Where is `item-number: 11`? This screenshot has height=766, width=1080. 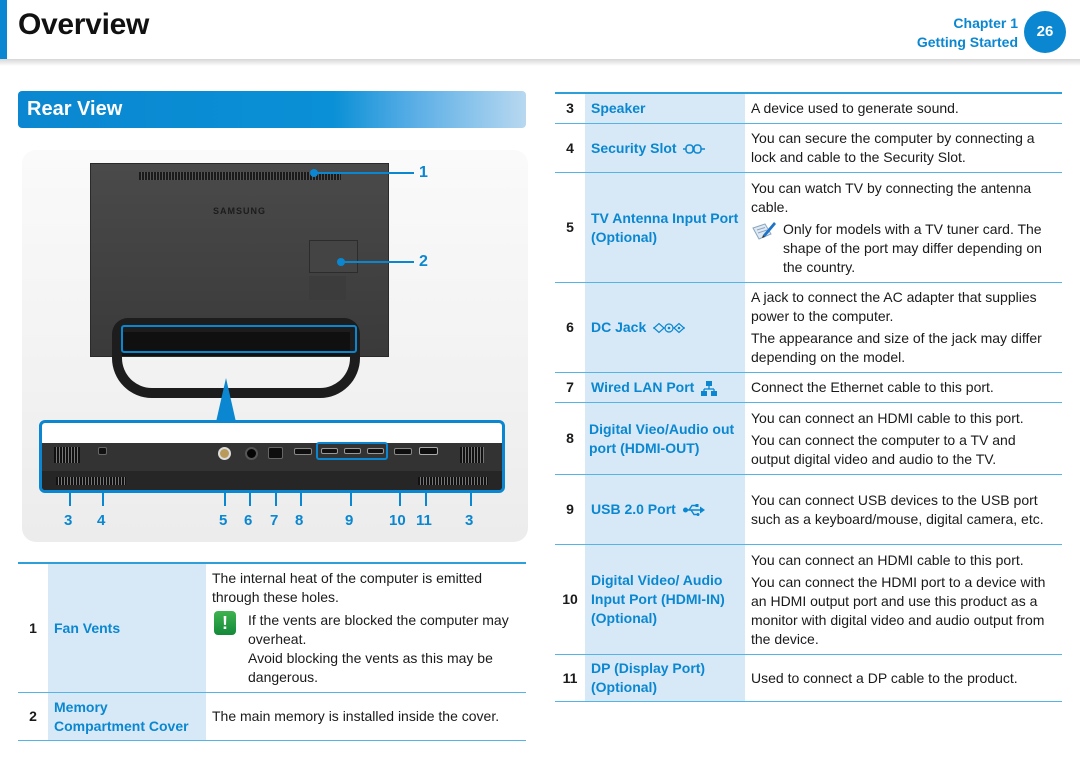 item-number: 11 is located at coordinates (570, 678).